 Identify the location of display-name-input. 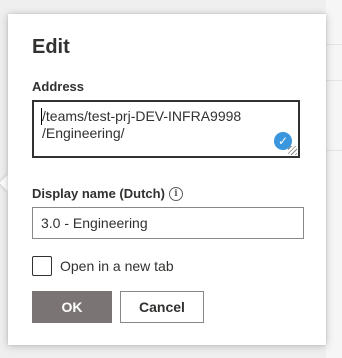
(168, 223).